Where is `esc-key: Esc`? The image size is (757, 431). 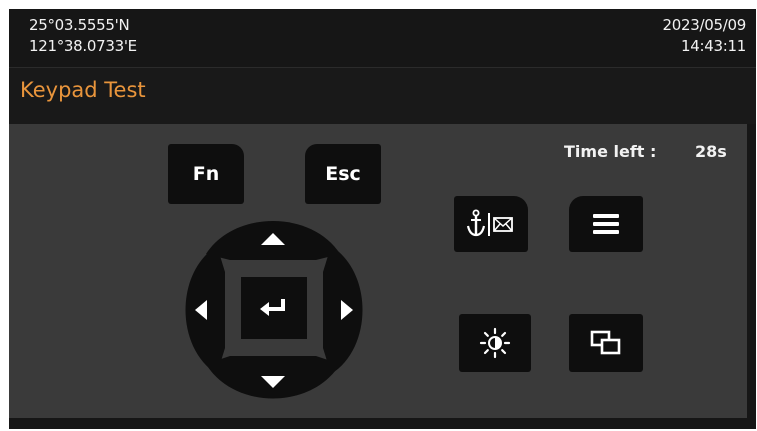 esc-key: Esc is located at coordinates (343, 174).